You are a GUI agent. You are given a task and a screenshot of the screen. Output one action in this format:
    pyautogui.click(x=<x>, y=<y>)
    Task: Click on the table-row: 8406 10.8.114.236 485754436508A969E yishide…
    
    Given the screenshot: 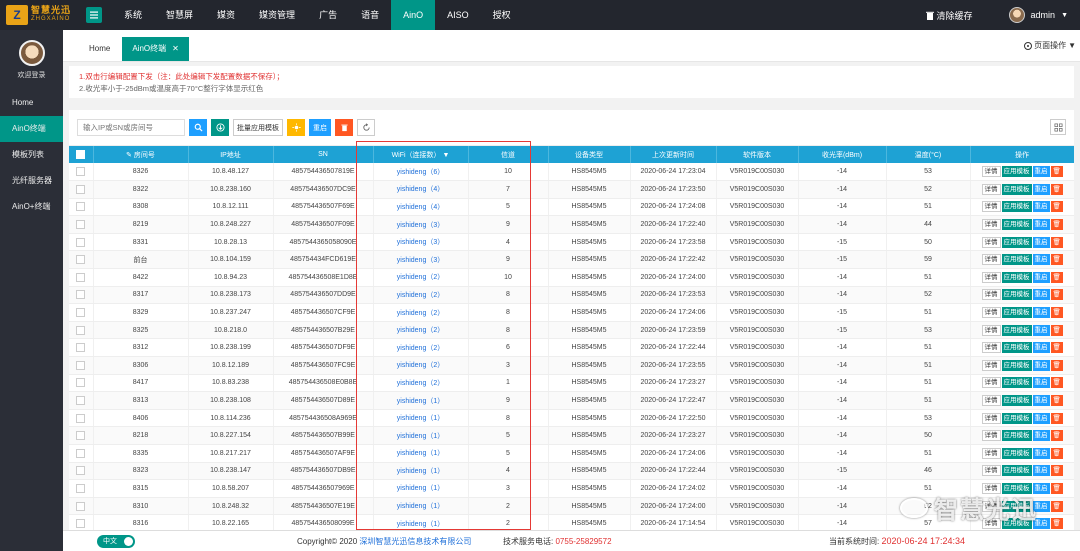 What is the action you would take?
    pyautogui.click(x=571, y=418)
    